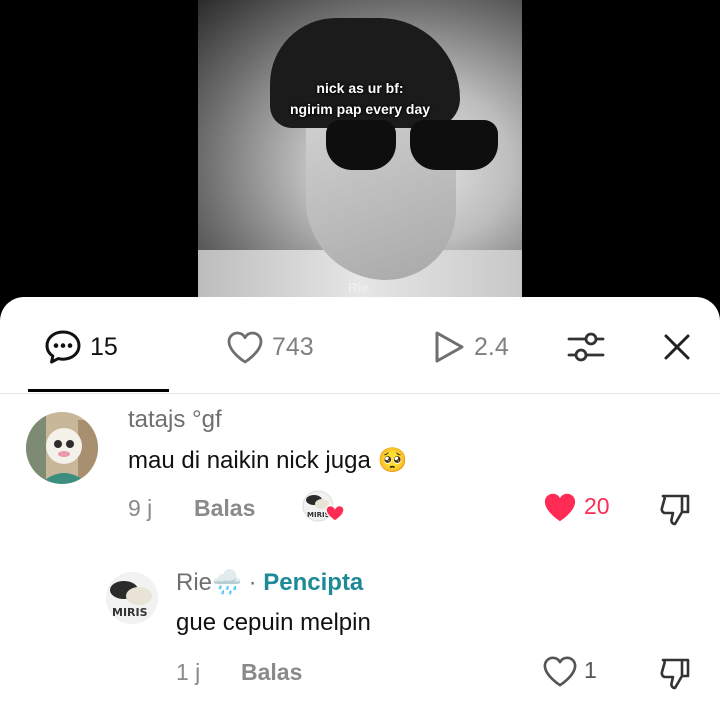 The width and height of the screenshot is (720, 720). Describe the element at coordinates (98, 390) in the screenshot. I see `active-tab-indicator` at that location.